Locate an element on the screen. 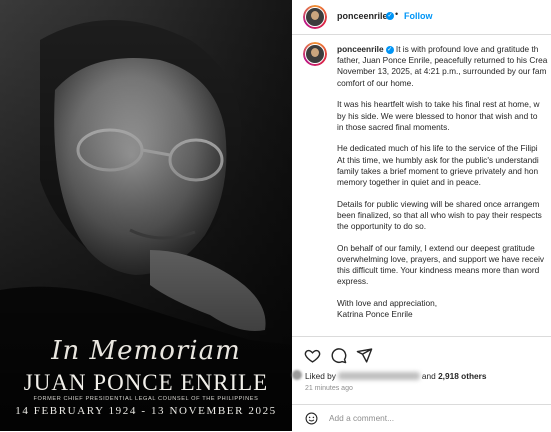 The height and width of the screenshot is (432, 551). memoriam-script-text: In Memoriam is located at coordinates (146, 351).